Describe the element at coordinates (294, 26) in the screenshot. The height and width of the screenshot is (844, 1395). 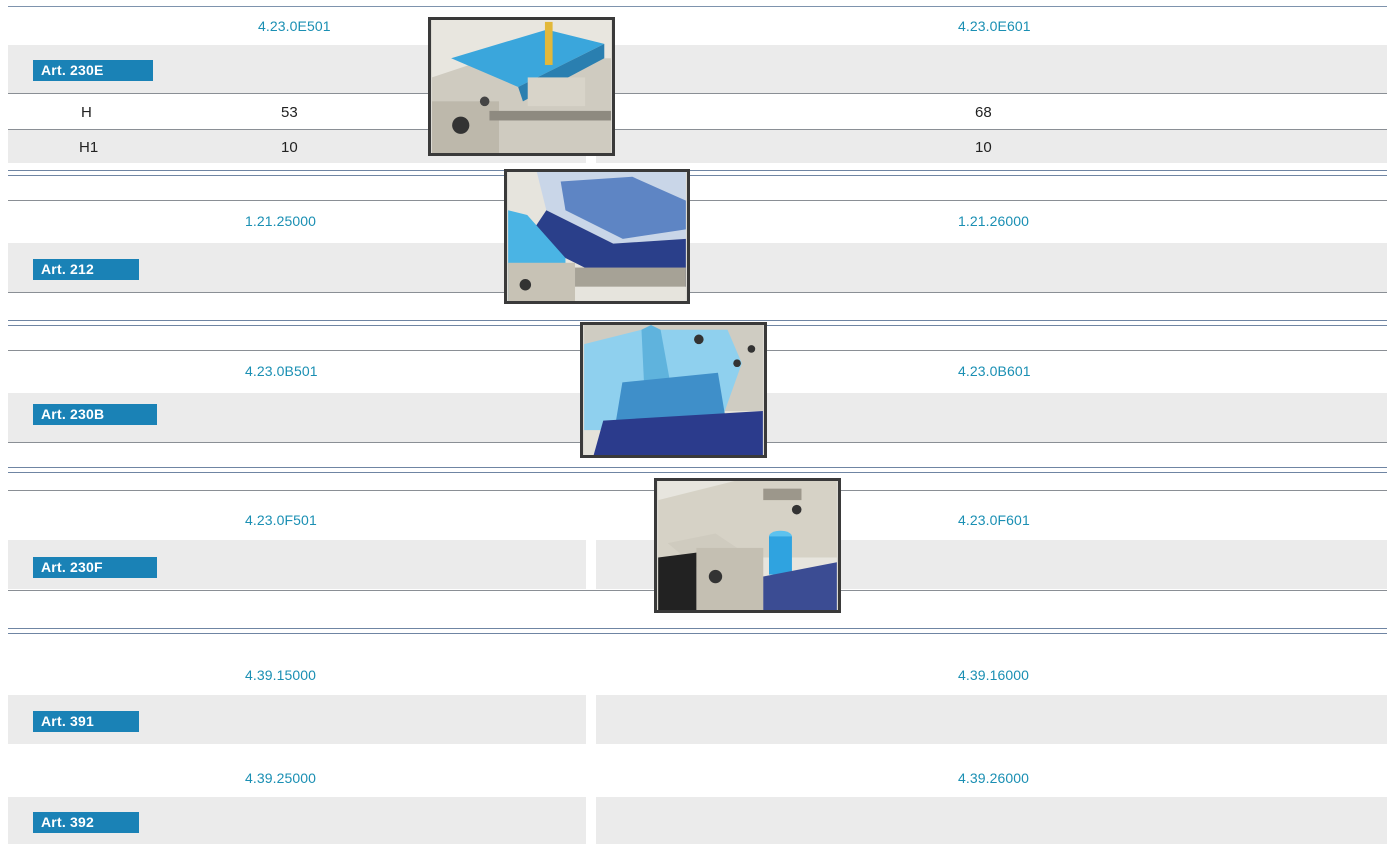
I see `article-code-left: 4.23.0E501` at that location.